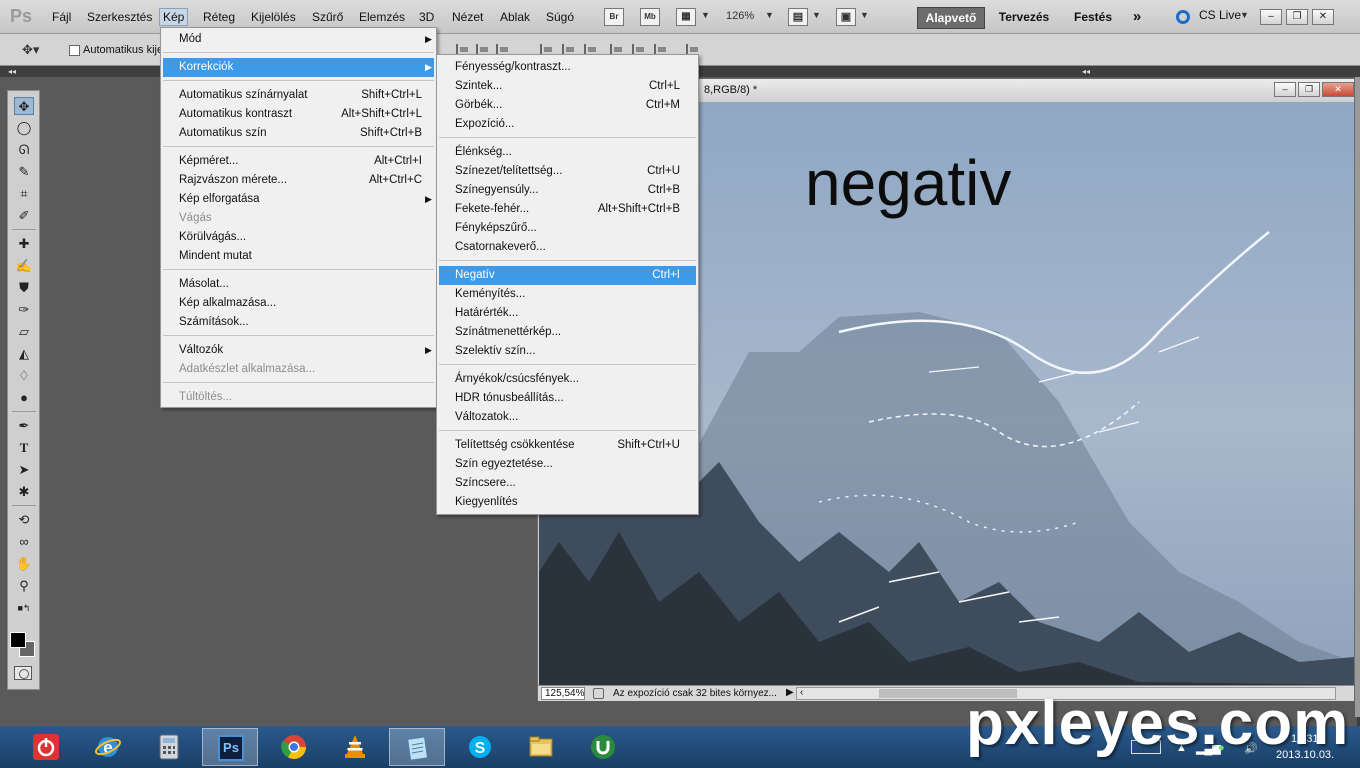  I want to click on foreground-color-swatch, so click(18, 640).